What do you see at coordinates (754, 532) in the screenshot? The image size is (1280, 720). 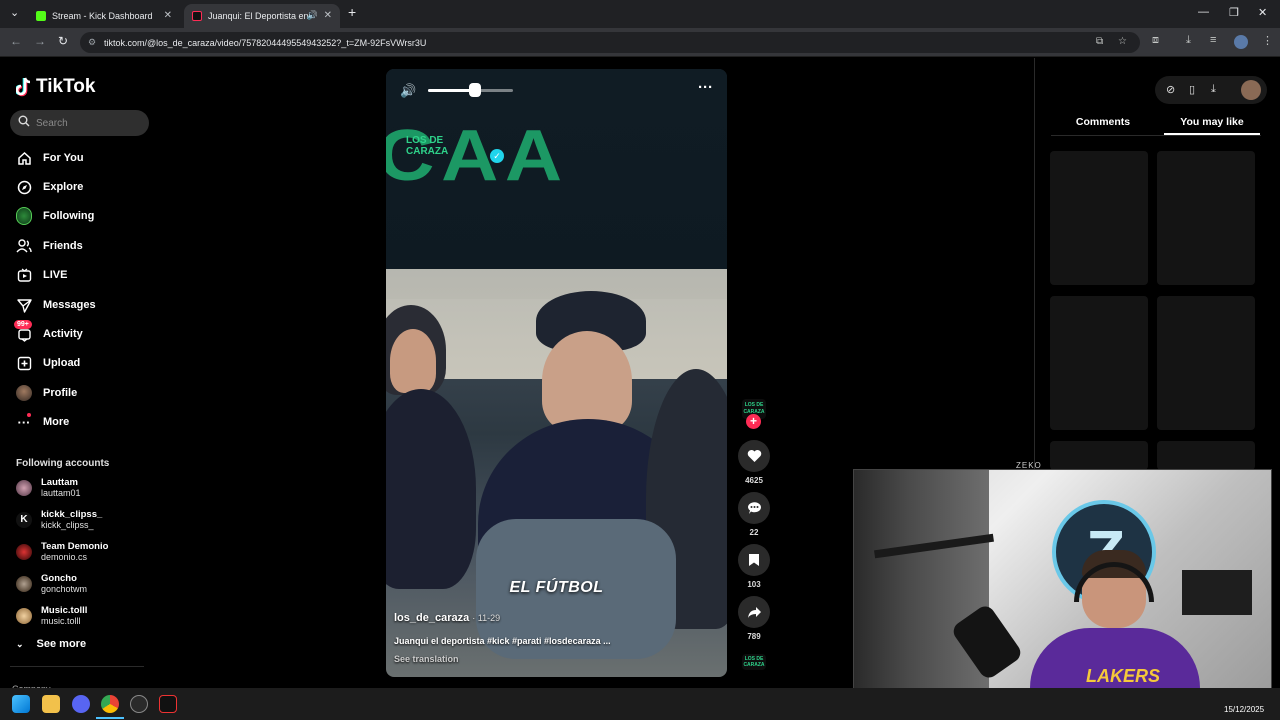 I see `comment-count: 22` at bounding box center [754, 532].